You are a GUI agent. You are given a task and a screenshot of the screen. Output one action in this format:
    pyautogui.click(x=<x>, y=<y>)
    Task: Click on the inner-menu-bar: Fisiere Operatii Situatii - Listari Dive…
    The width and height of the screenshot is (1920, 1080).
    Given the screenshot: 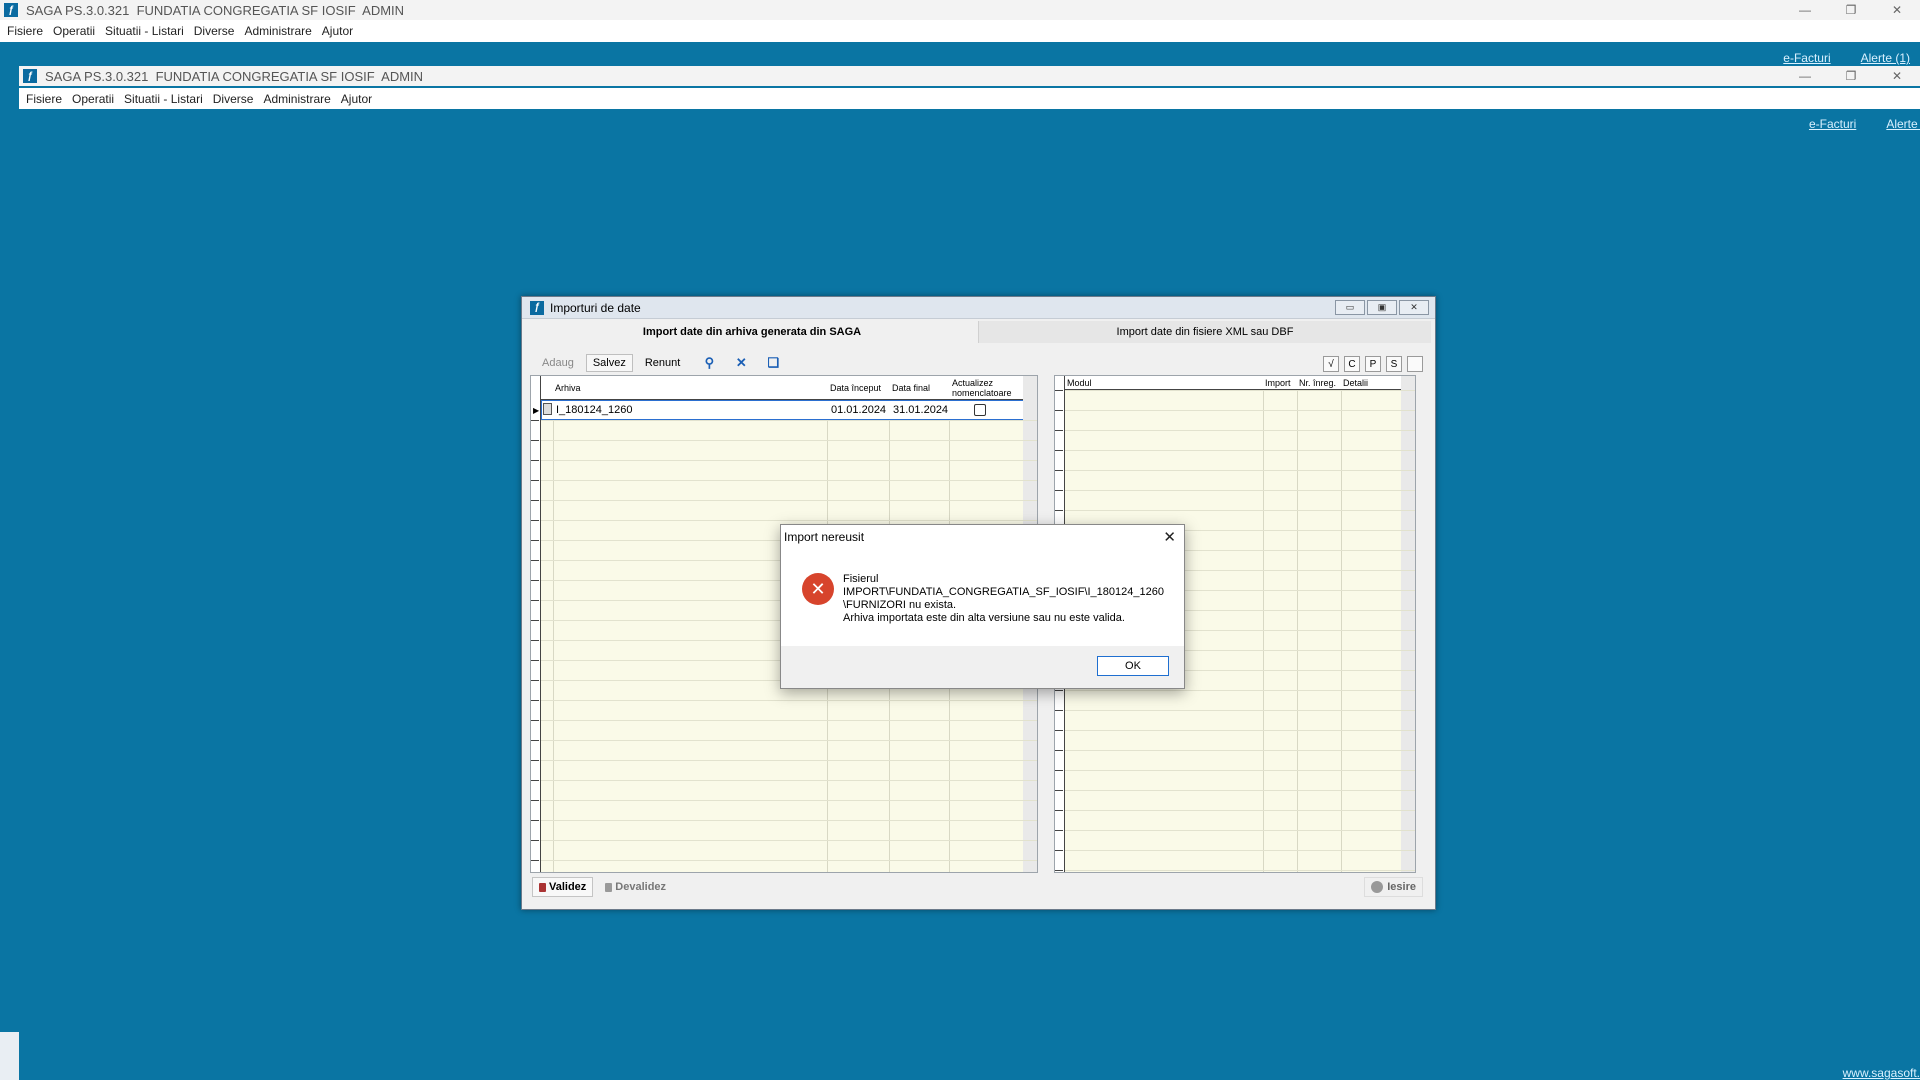 What is the action you would take?
    pyautogui.click(x=969, y=98)
    